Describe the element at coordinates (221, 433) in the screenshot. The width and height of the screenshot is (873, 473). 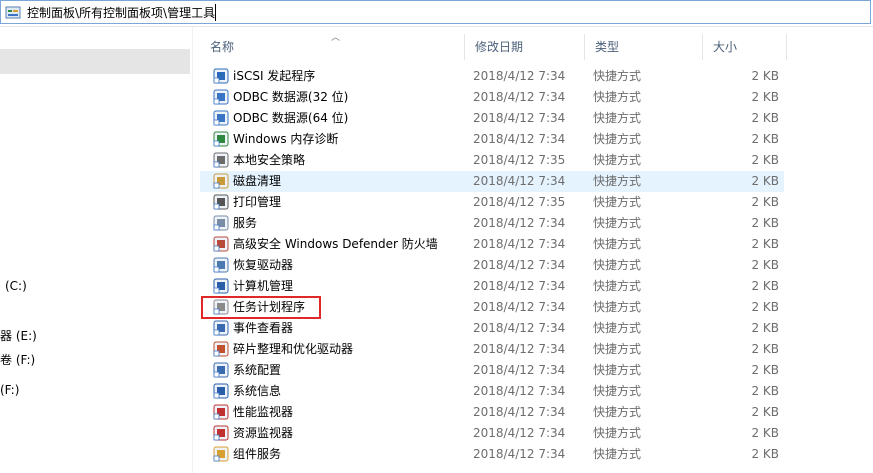
I see `resource-monitor-icon` at that location.